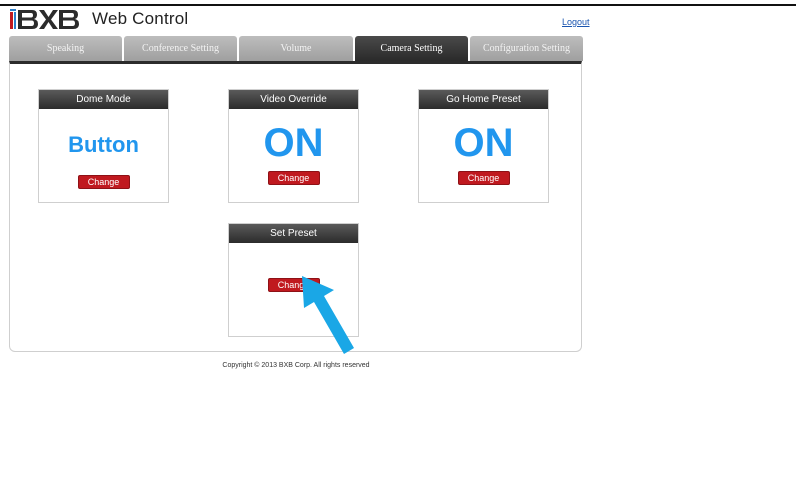 The width and height of the screenshot is (796, 496). Describe the element at coordinates (103, 99) in the screenshot. I see `dome-mode-title: Dome Mode` at that location.